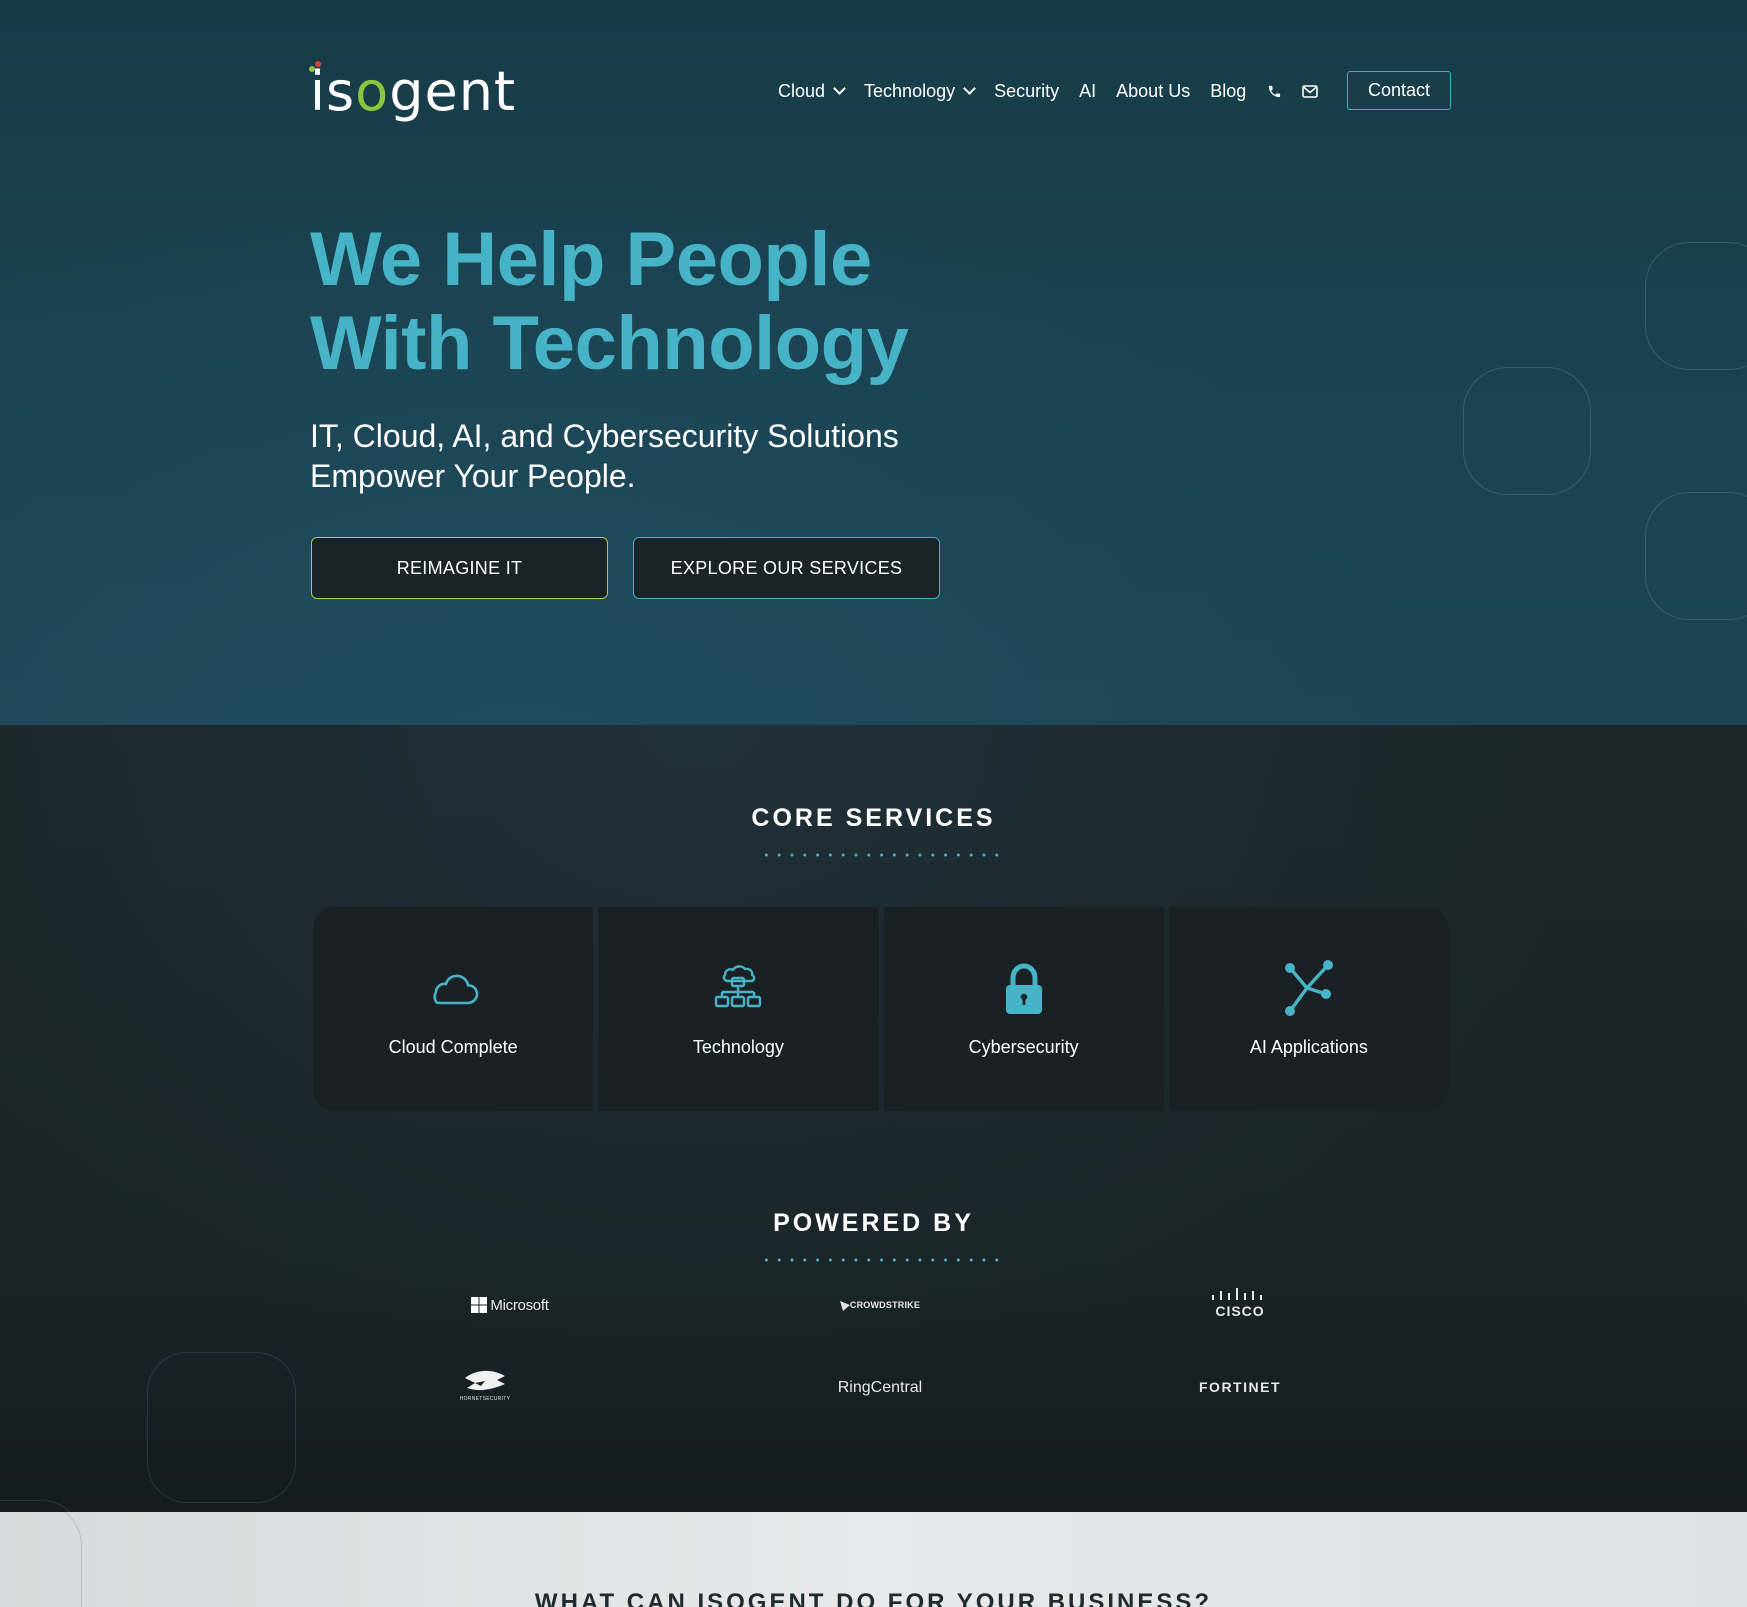  I want to click on service-card-ai-applications: AI Applications, so click(1308, 1009).